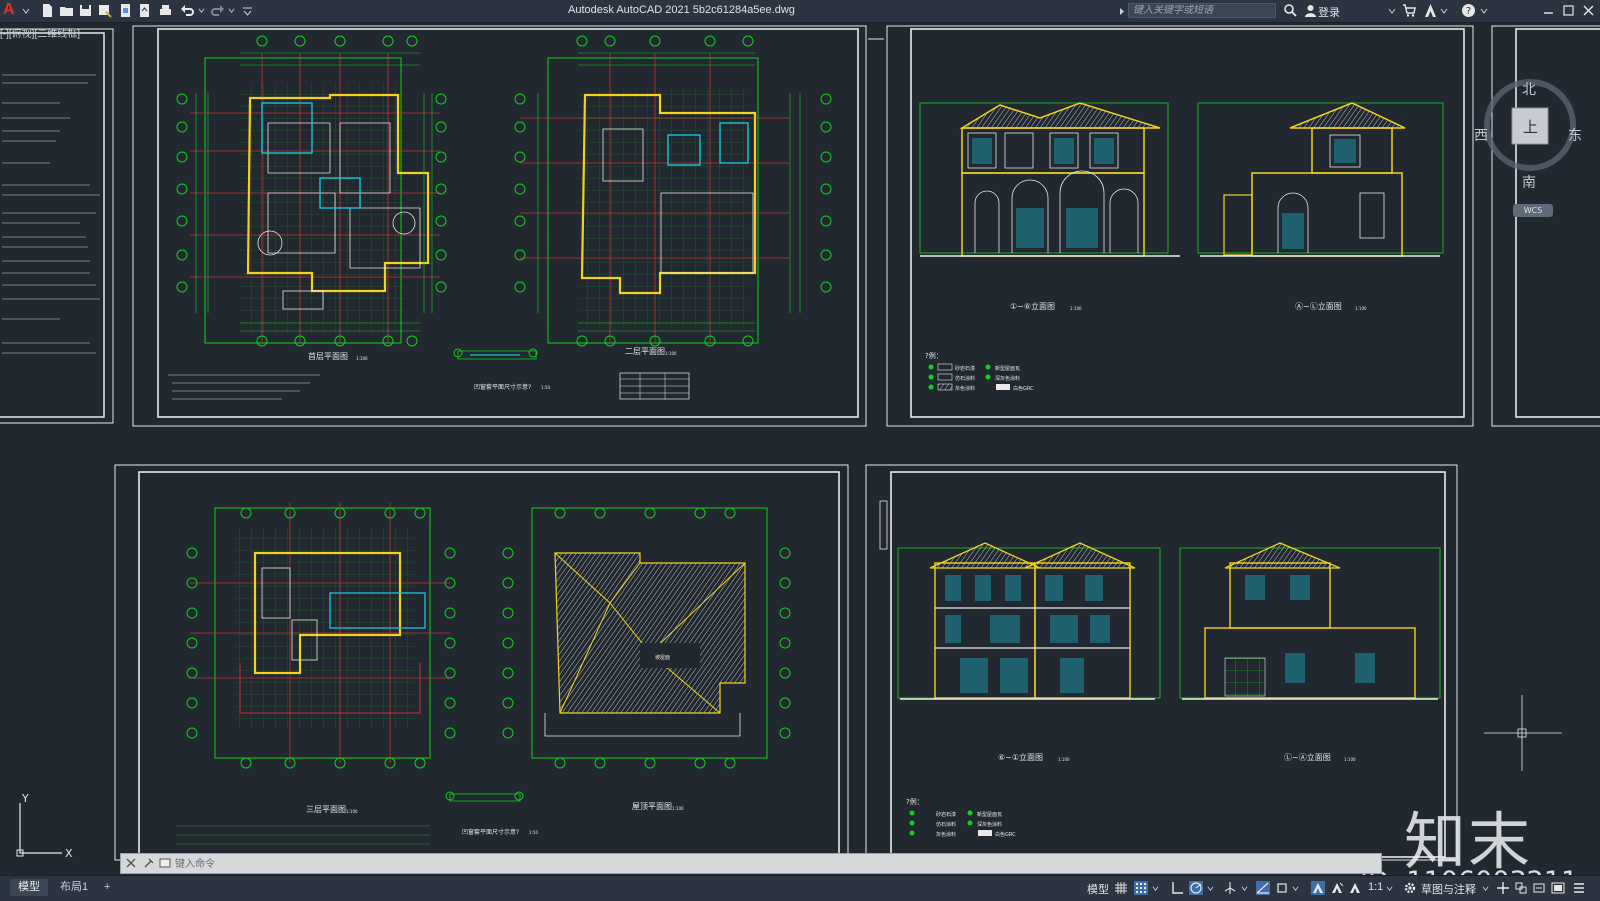  Describe the element at coordinates (1202, 10) in the screenshot. I see `search-input` at that location.